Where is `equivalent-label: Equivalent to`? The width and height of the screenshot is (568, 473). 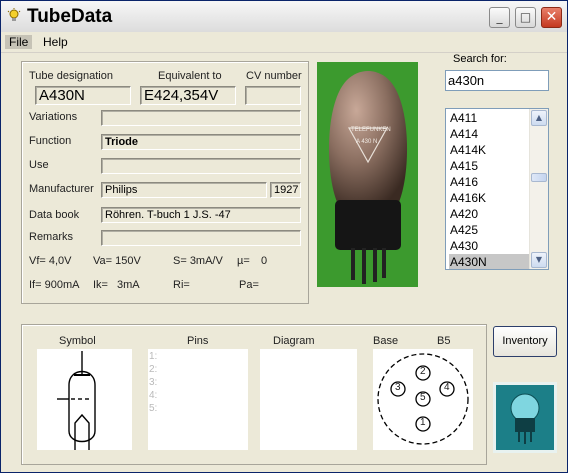
equivalent-label: Equivalent to is located at coordinates (190, 76).